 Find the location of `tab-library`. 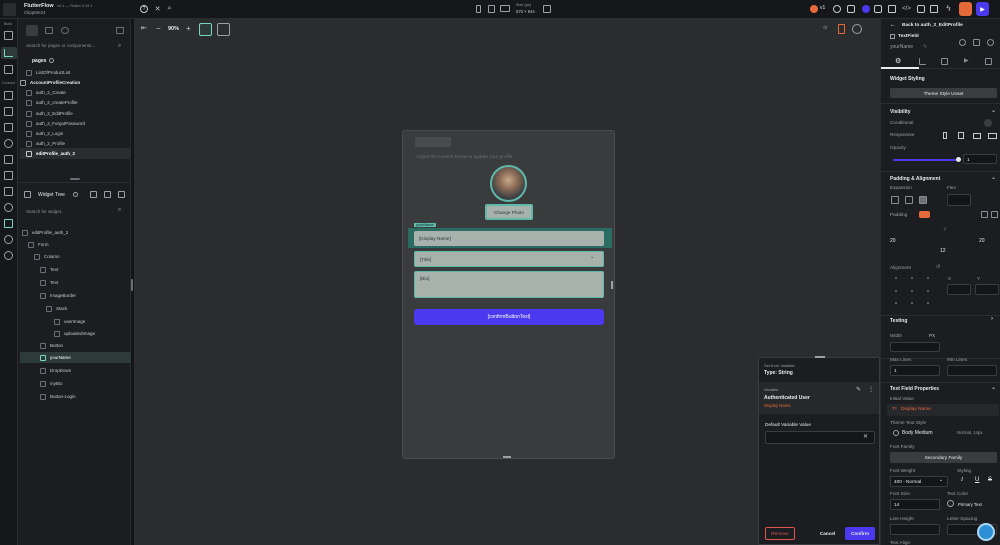

tab-library is located at coordinates (65, 30).